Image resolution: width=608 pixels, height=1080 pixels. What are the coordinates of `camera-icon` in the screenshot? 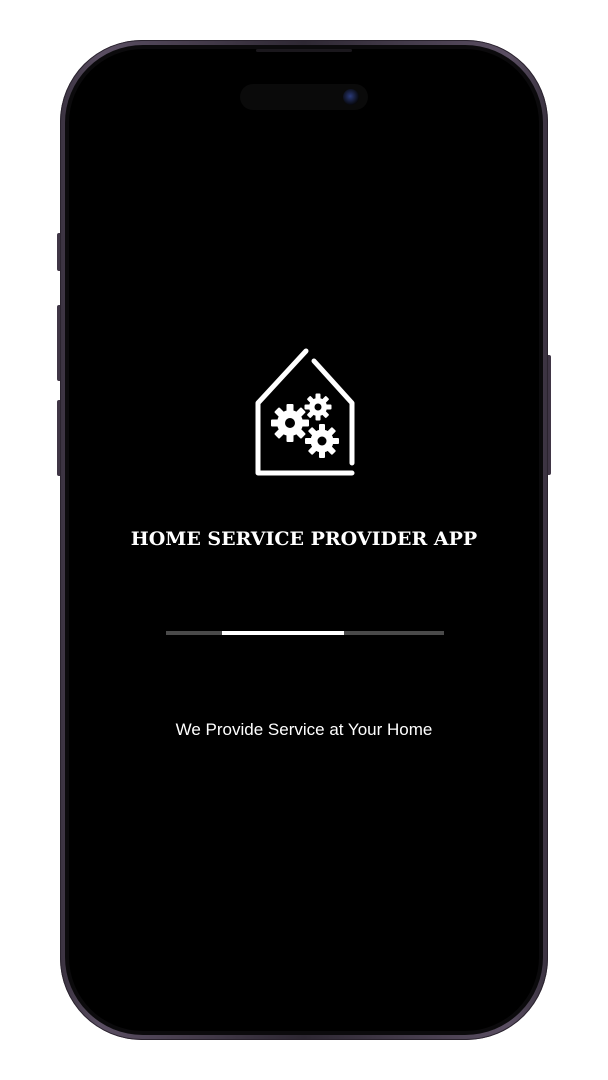 It's located at (351, 97).